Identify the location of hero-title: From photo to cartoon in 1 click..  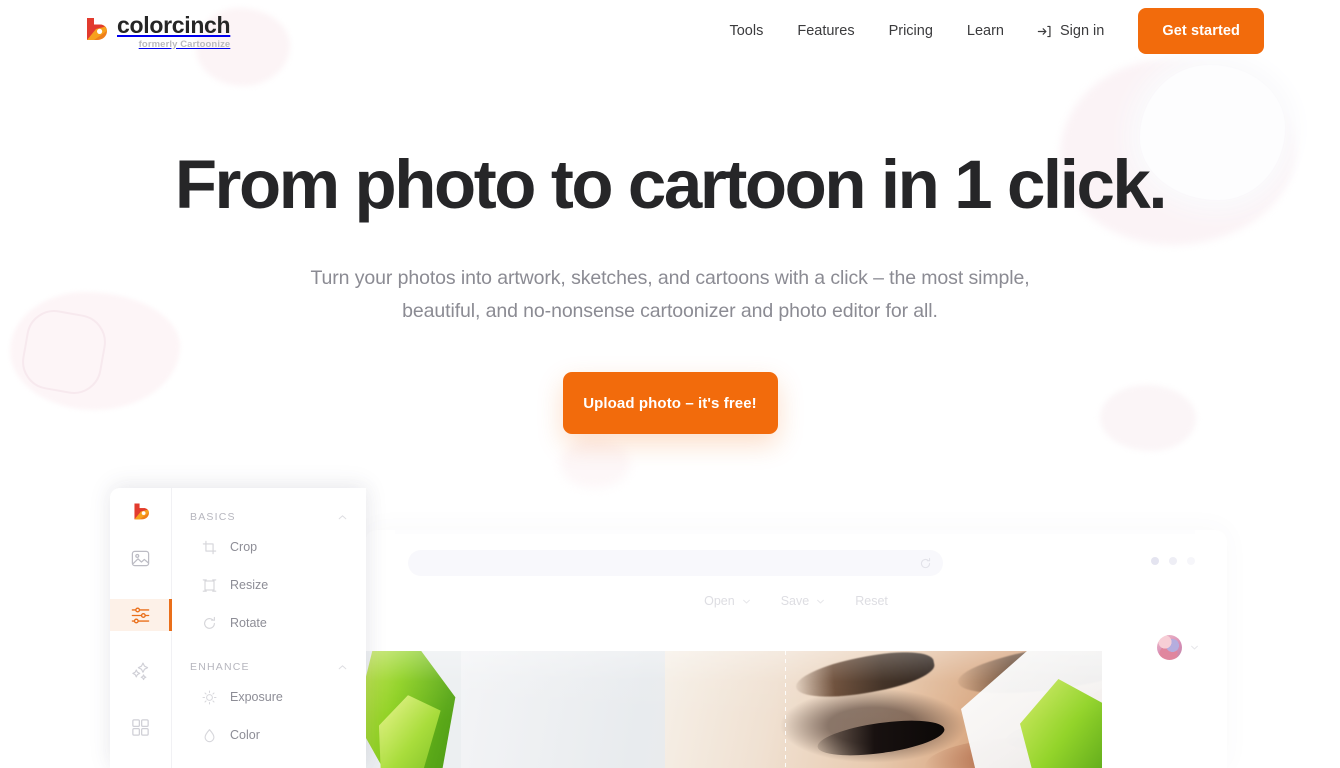
(671, 184).